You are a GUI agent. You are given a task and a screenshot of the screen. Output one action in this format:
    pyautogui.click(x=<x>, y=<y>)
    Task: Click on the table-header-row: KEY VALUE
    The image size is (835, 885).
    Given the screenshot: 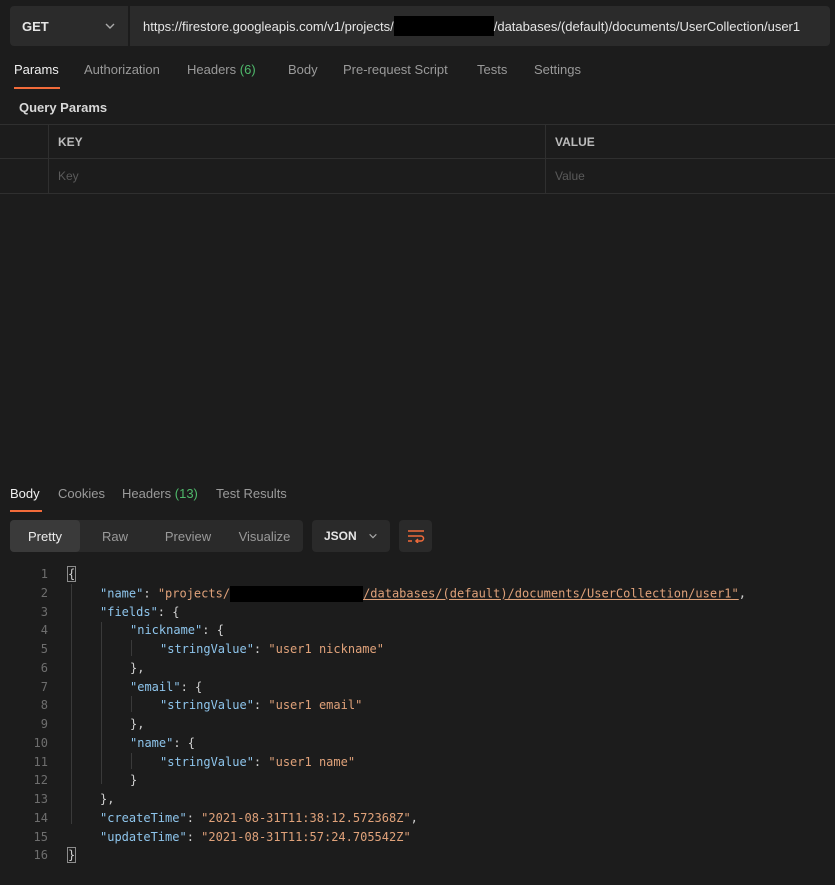 What is the action you would take?
    pyautogui.click(x=417, y=141)
    